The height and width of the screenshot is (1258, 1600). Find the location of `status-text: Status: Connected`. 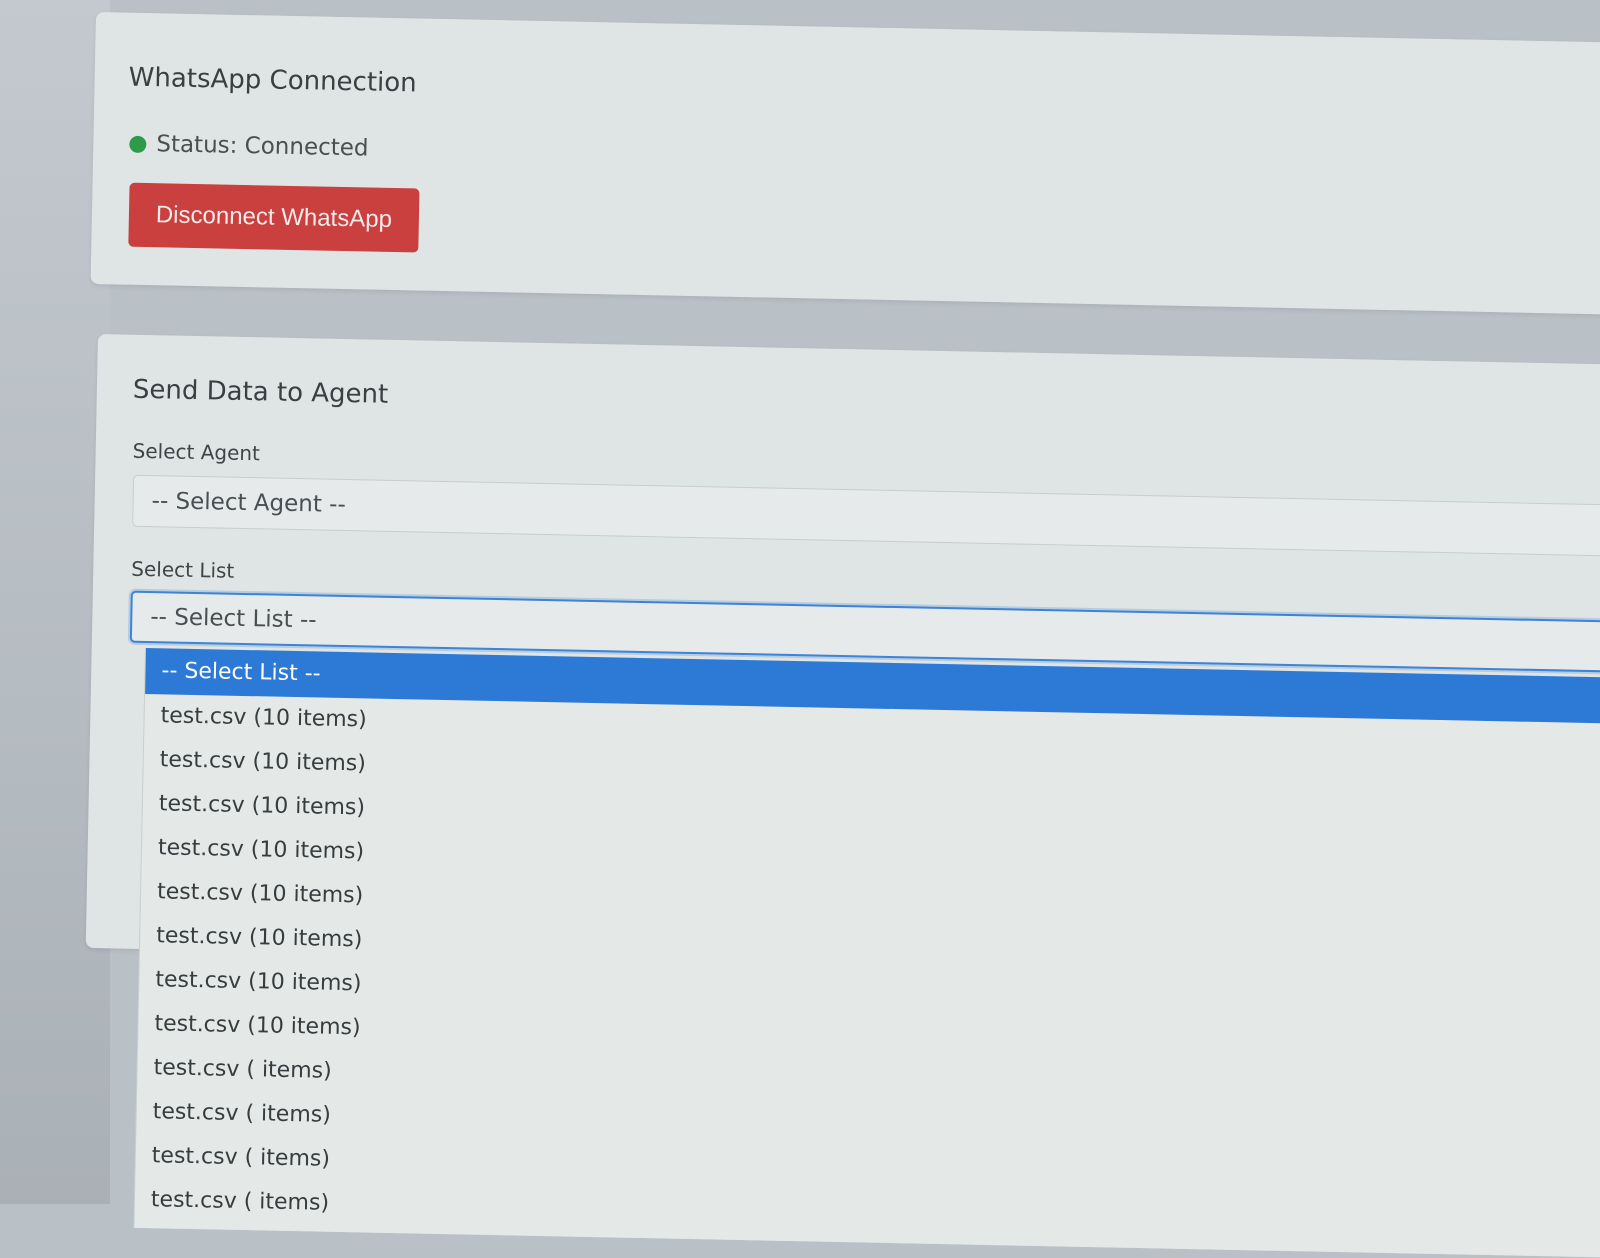

status-text: Status: Connected is located at coordinates (262, 146).